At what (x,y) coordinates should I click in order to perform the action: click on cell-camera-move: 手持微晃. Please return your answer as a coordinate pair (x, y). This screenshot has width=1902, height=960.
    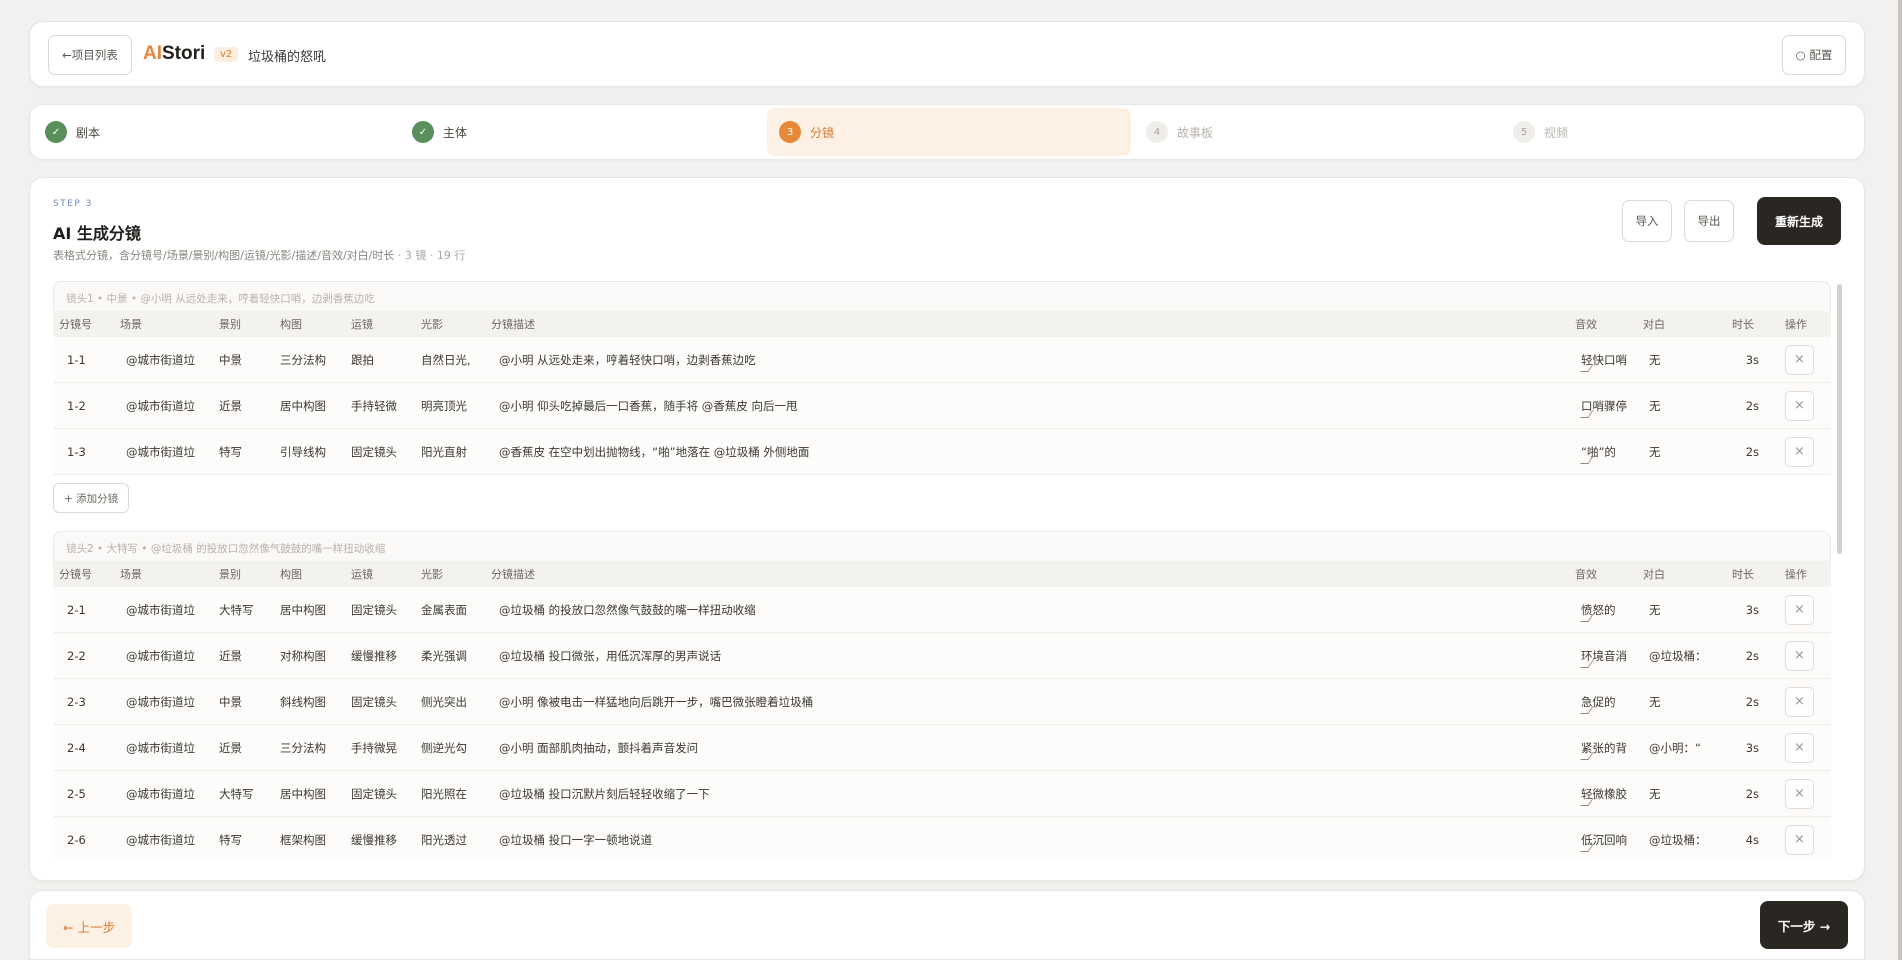
    Looking at the image, I should click on (380, 748).